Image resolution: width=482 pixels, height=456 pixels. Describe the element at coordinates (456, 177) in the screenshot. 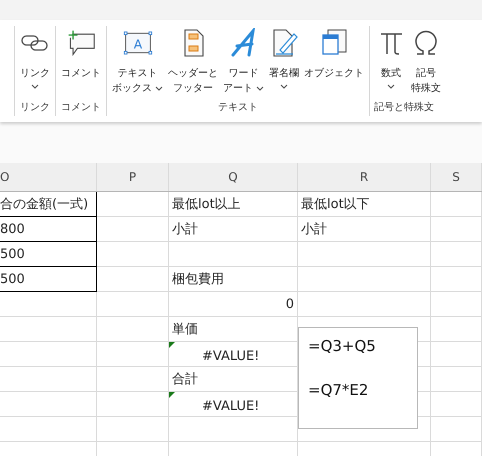

I see `column-header: S` at that location.